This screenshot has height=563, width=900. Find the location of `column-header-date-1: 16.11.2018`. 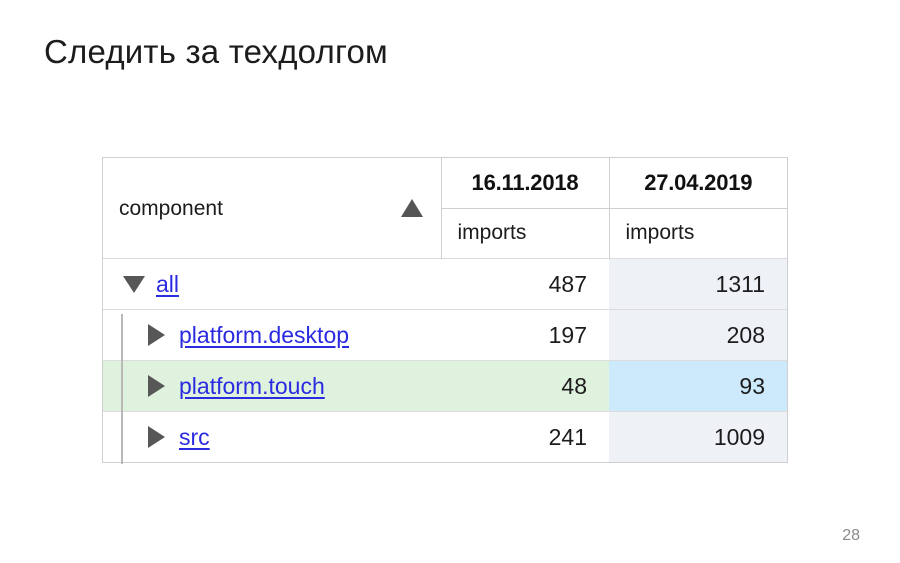

column-header-date-1: 16.11.2018 is located at coordinates (525, 183).